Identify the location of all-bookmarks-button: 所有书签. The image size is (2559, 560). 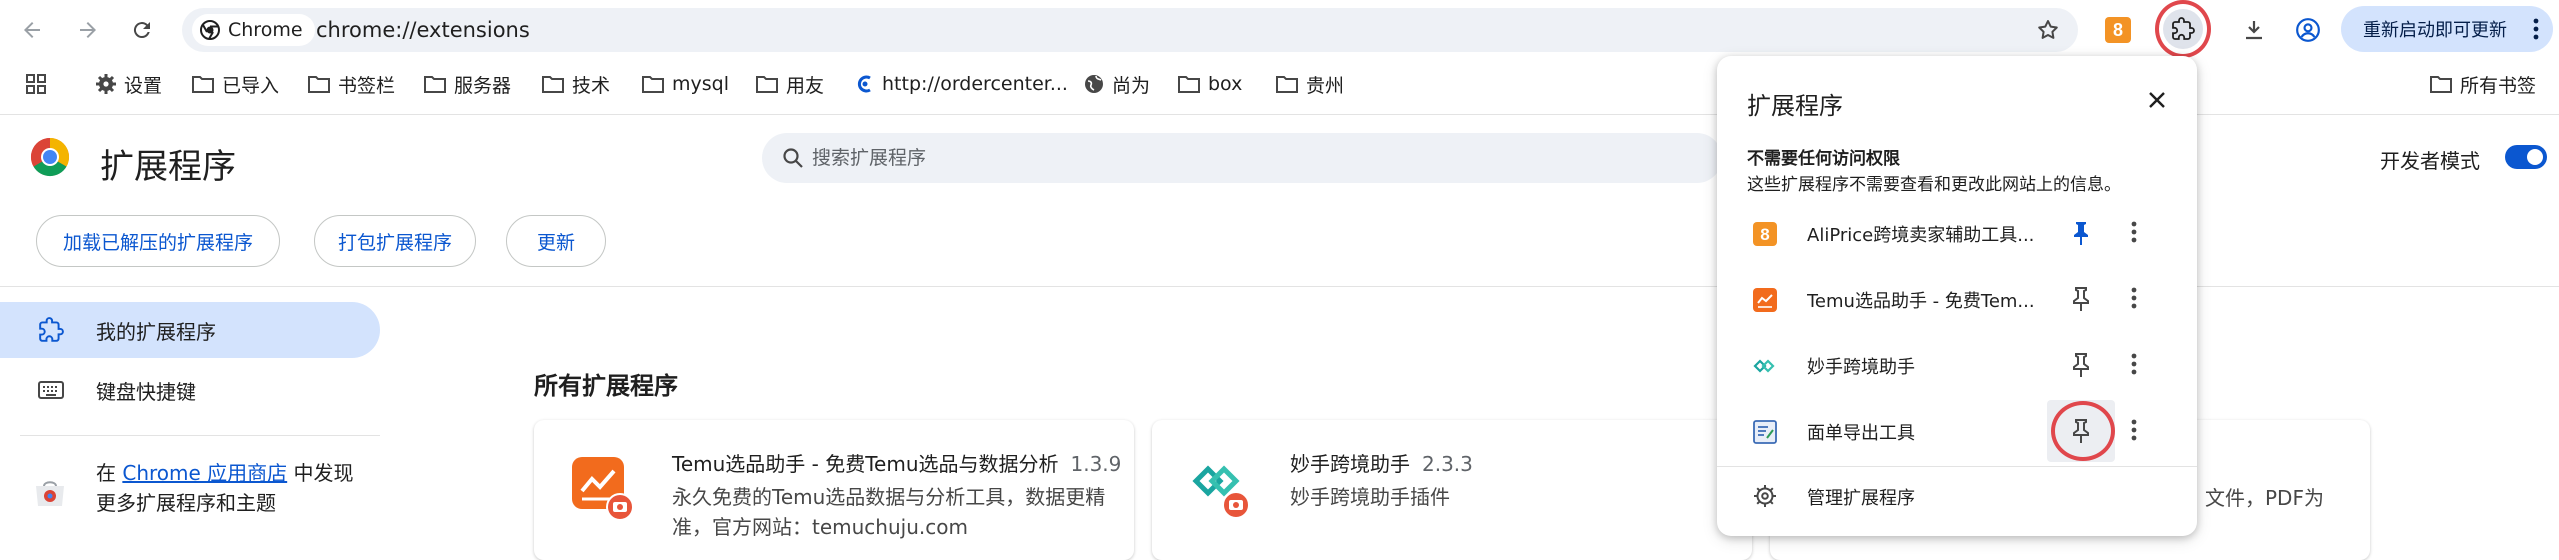
(2483, 84).